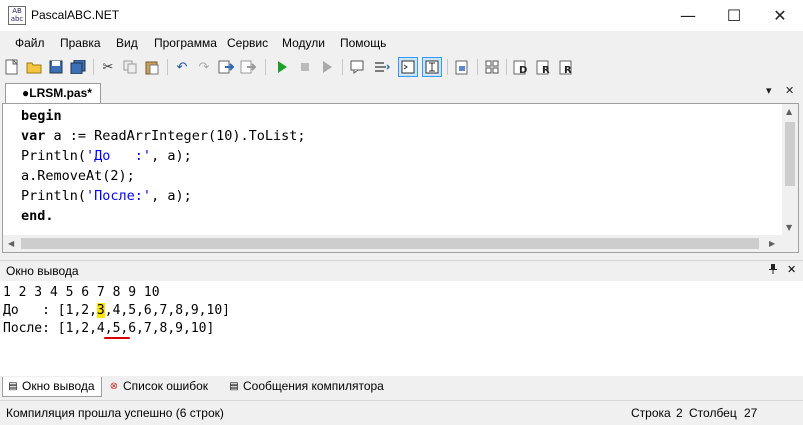 The height and width of the screenshot is (425, 803). I want to click on tab-close-button: ✕, so click(789, 90).